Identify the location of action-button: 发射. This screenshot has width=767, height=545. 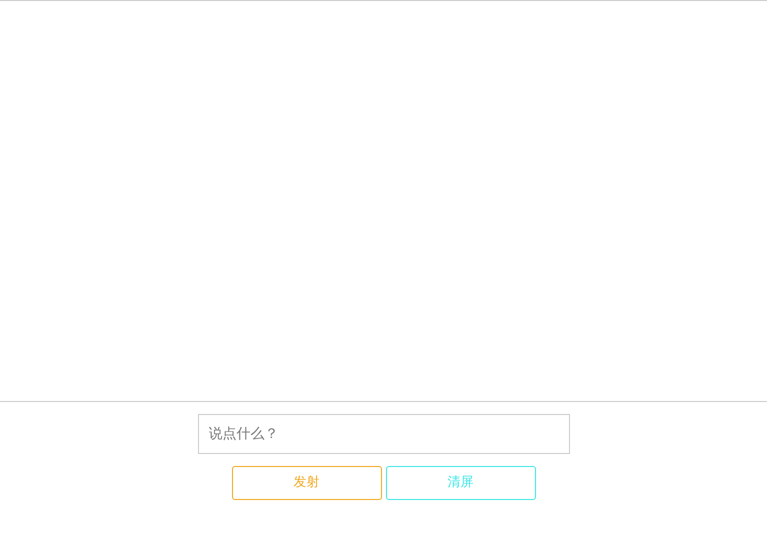
(307, 483).